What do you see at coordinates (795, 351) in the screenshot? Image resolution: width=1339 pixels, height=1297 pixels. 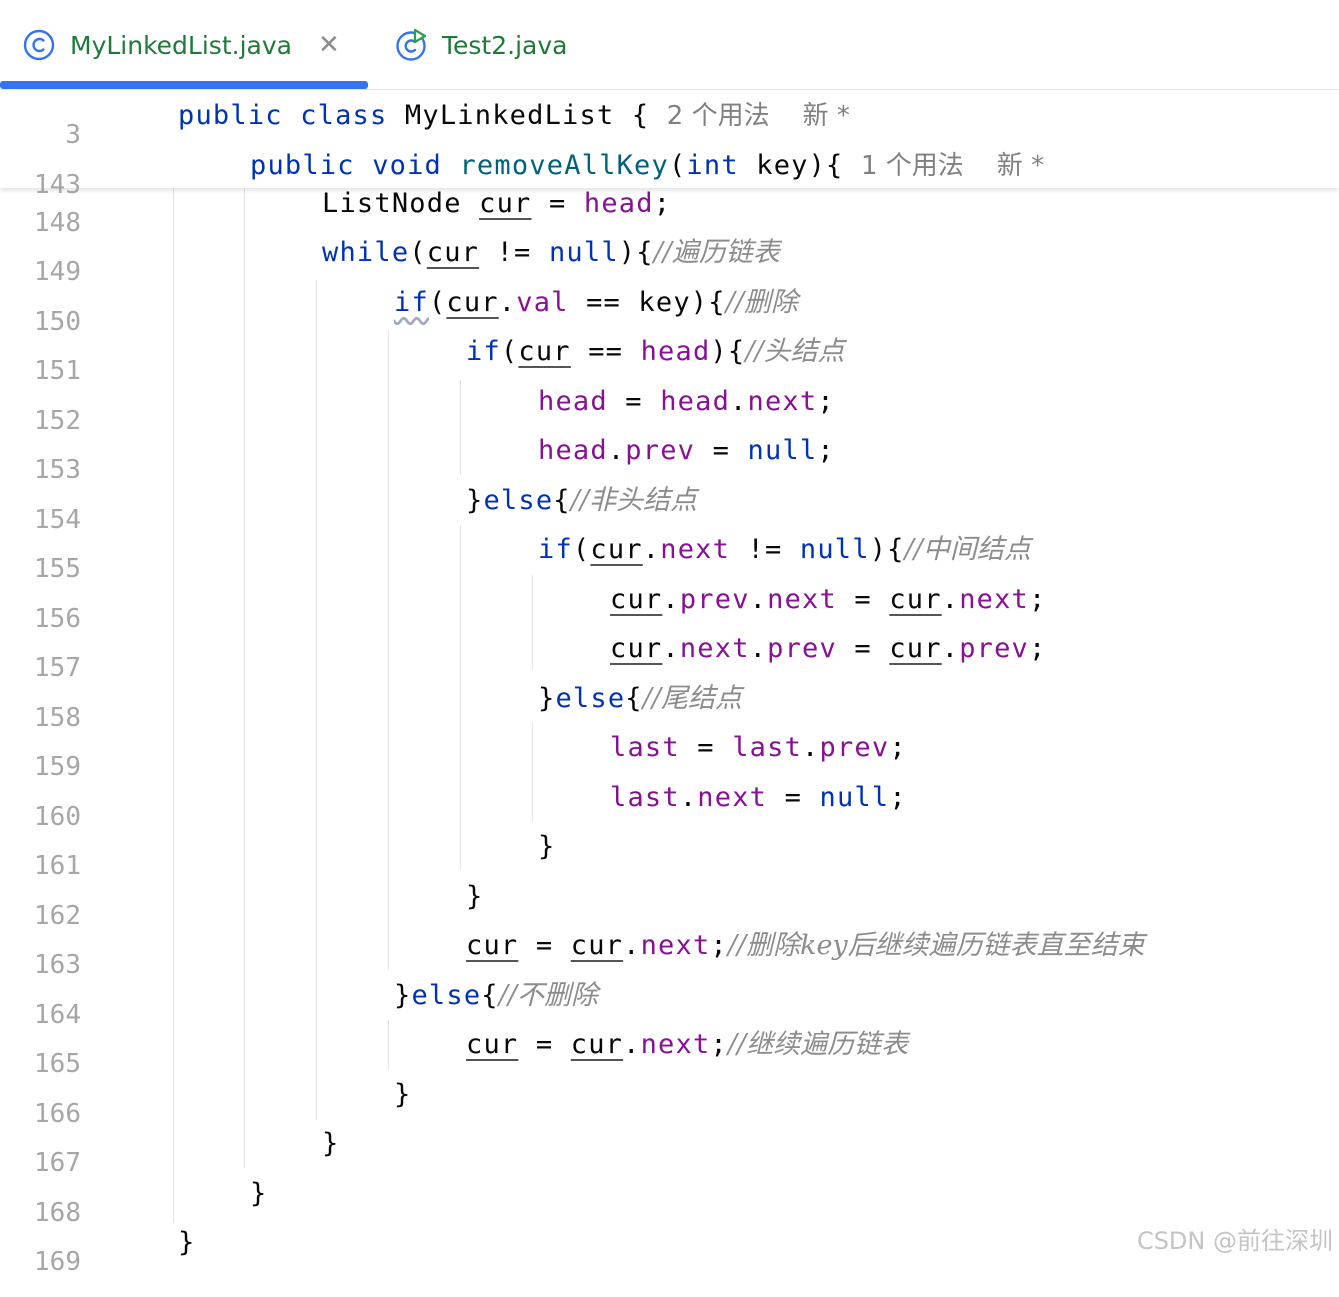 I see `code-comment: //头结点` at bounding box center [795, 351].